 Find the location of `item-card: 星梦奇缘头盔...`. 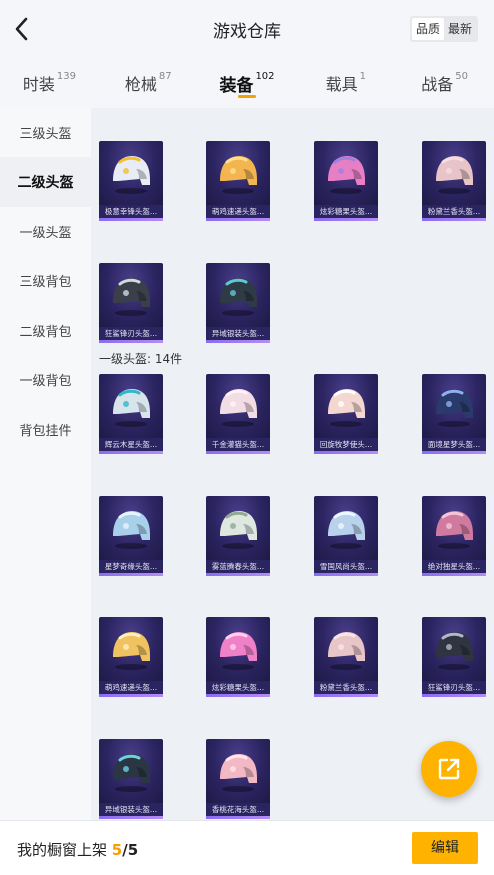

item-card: 星梦奇缘头盔... is located at coordinates (131, 535).